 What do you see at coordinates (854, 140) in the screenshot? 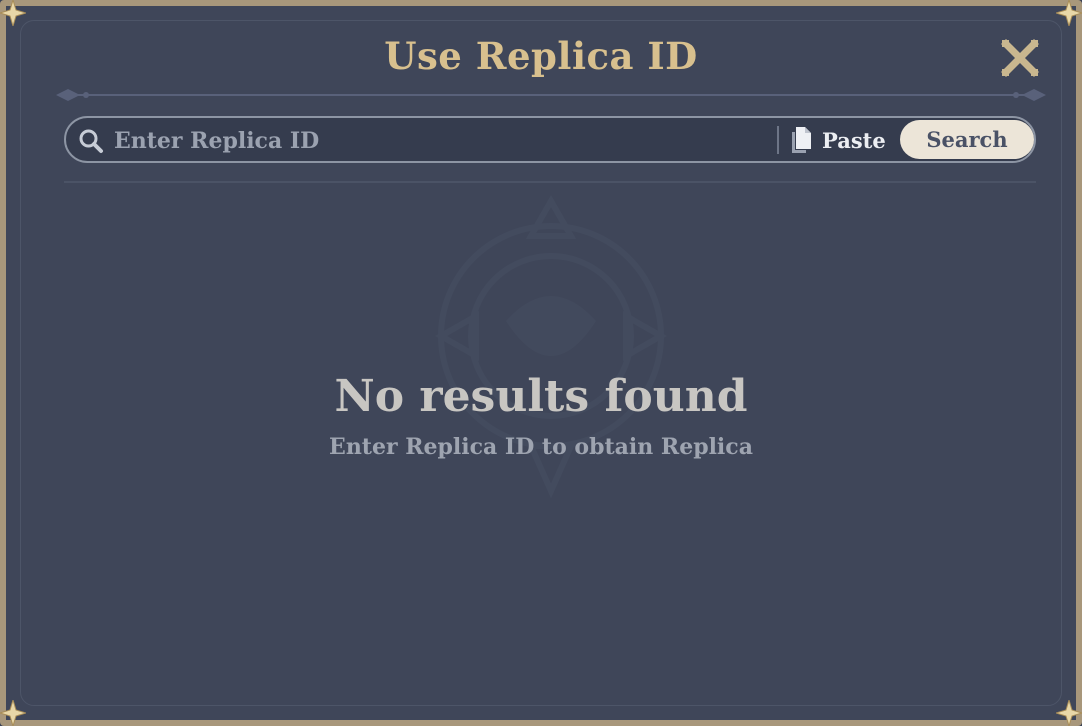
I see `paste-label: Paste` at bounding box center [854, 140].